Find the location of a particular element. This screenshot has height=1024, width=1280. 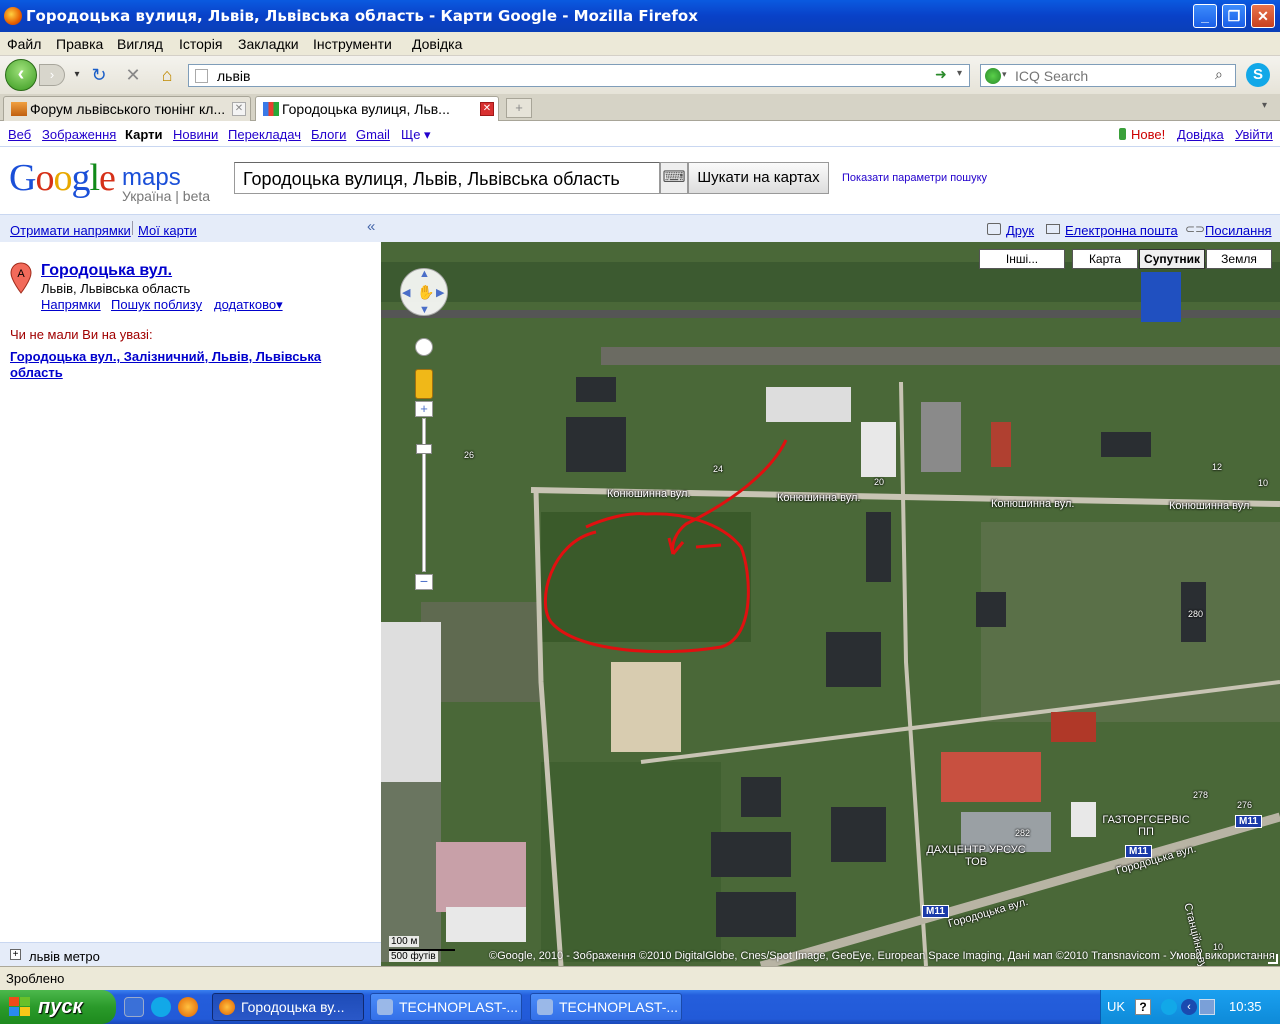

menu-history: Історія is located at coordinates (200, 44).